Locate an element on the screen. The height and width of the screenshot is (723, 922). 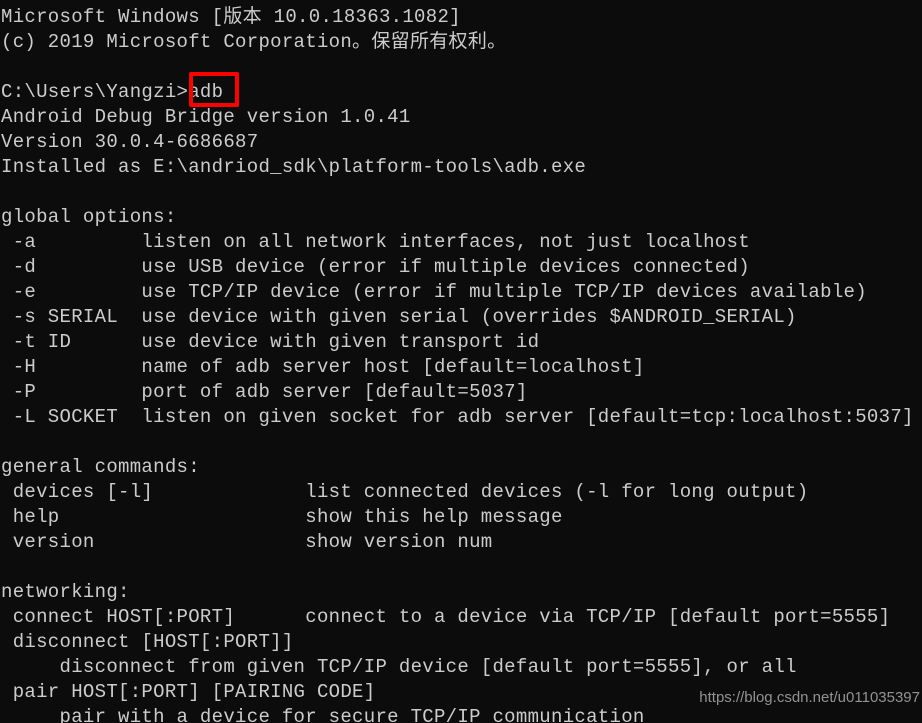
console-line: networking: is located at coordinates (65, 592).